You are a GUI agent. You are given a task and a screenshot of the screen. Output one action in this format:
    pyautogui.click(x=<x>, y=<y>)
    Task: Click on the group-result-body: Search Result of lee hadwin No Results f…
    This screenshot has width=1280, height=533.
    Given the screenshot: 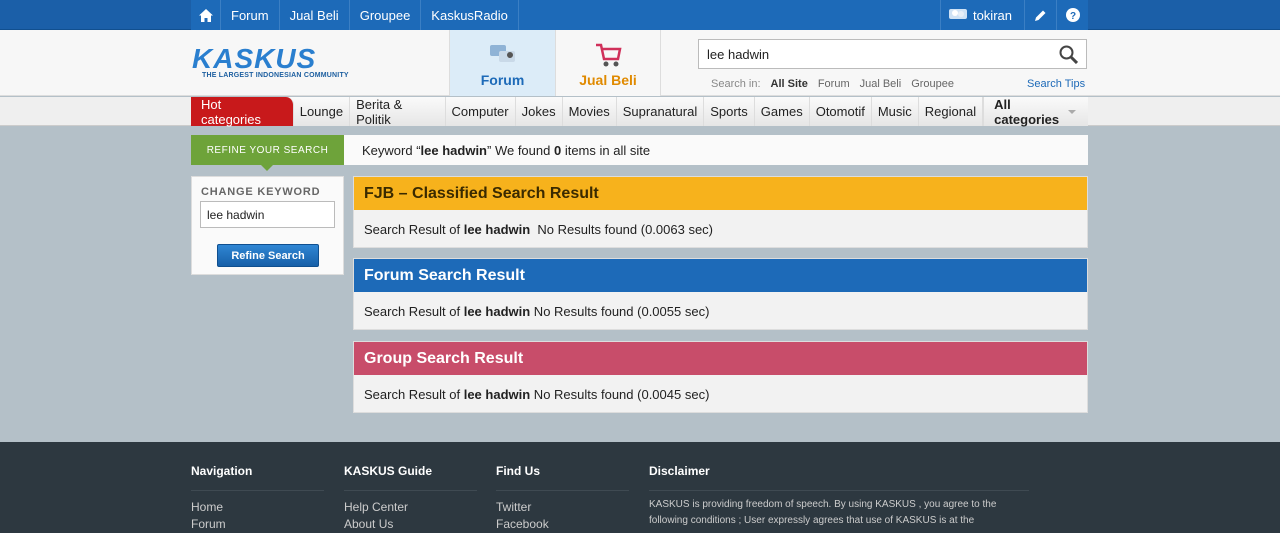 What is the action you would take?
    pyautogui.click(x=720, y=394)
    